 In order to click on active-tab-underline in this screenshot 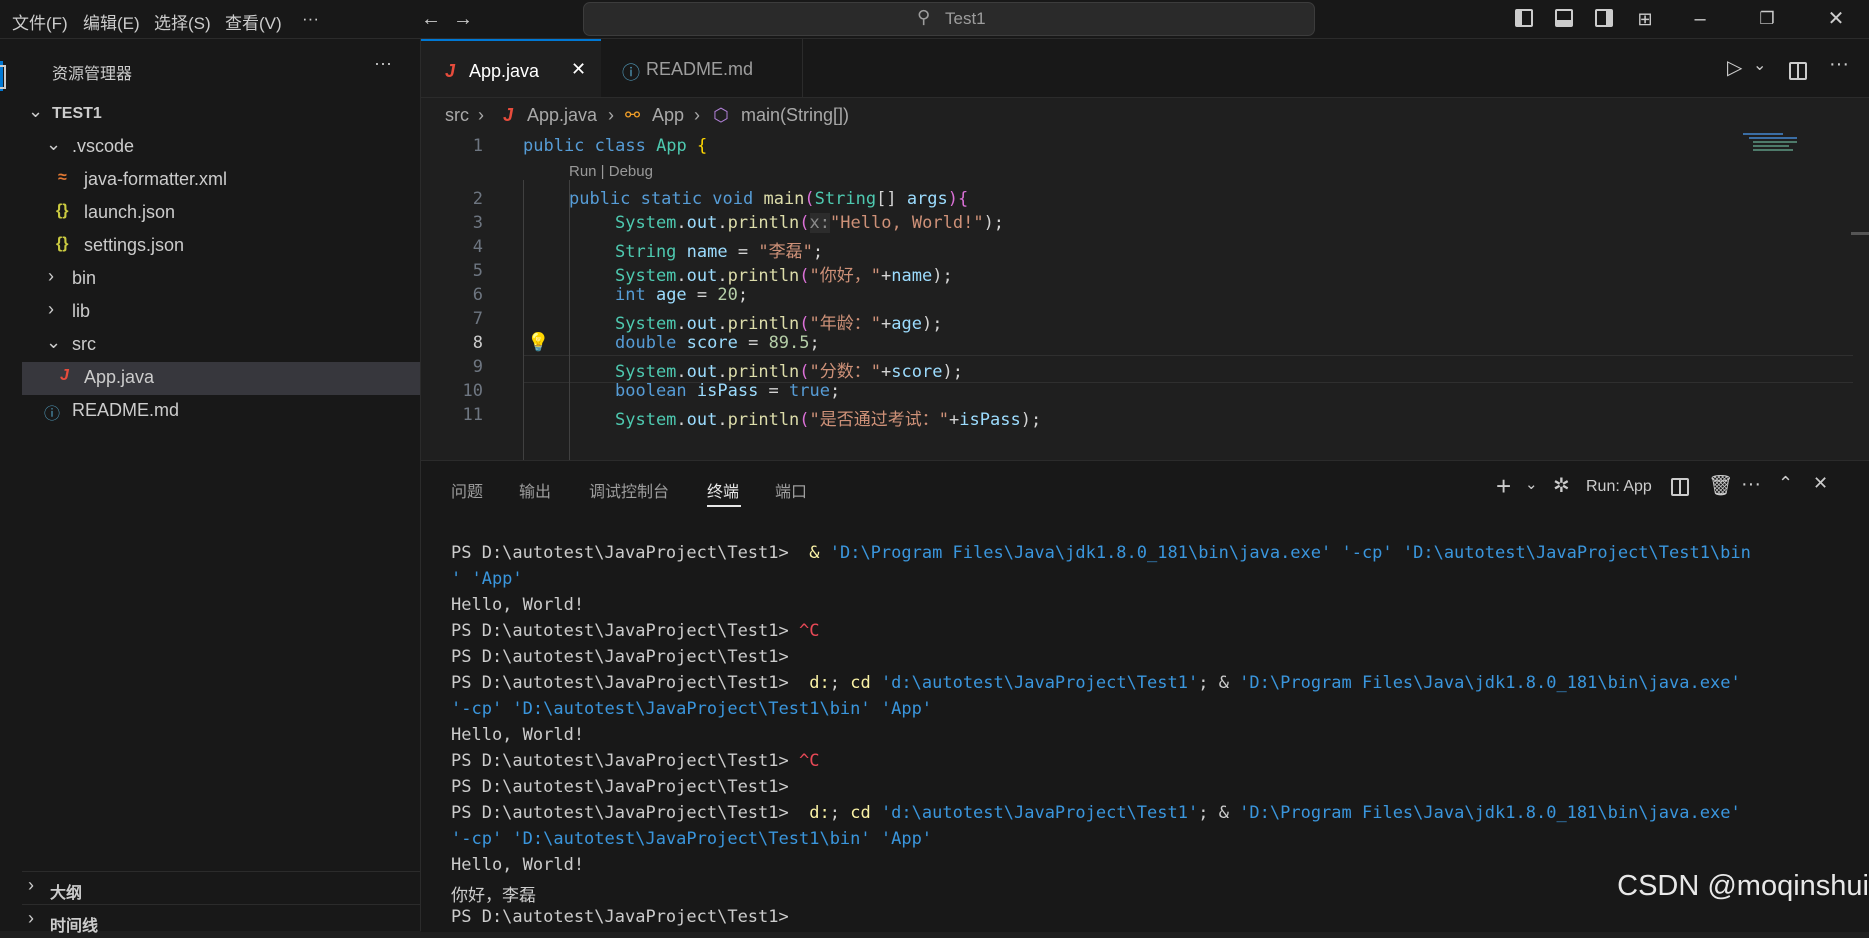, I will do `click(724, 506)`.